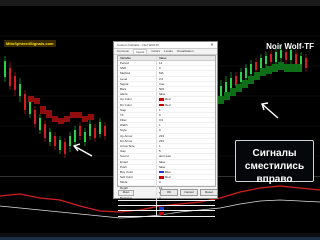  What do you see at coordinates (186, 79) in the screenshot?
I see `variable-value: 2.0` at bounding box center [186, 79].